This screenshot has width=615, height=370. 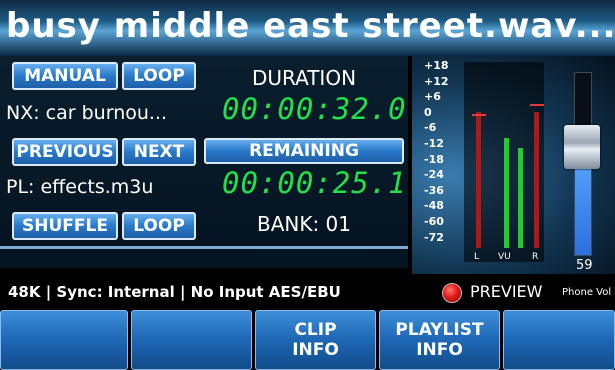 What do you see at coordinates (174, 292) in the screenshot?
I see `status-text: 48K | Sync: Internal | No Input AES/EBU` at bounding box center [174, 292].